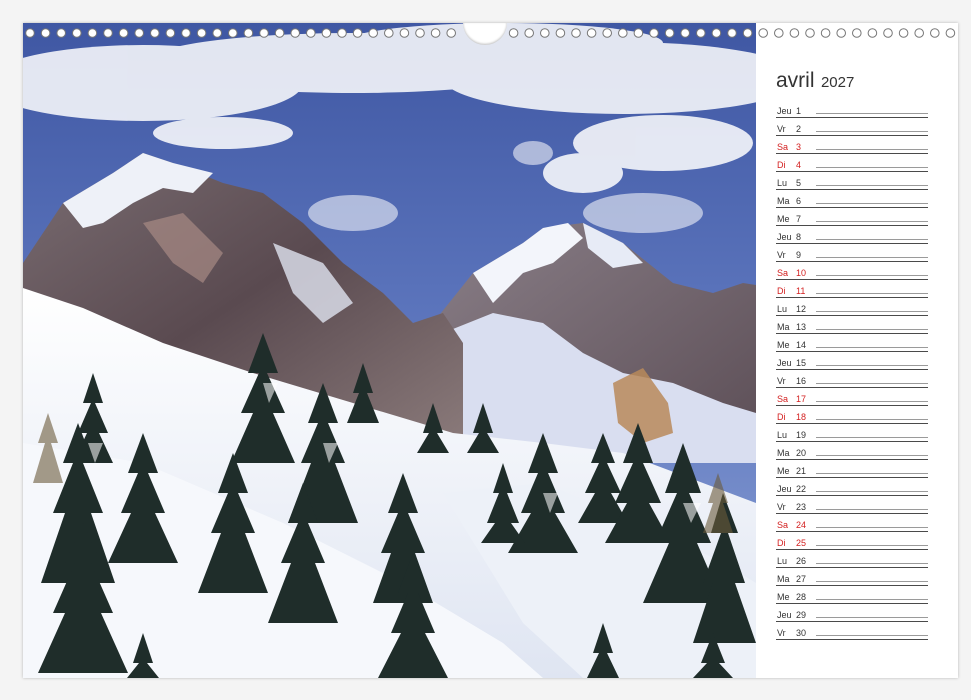 The height and width of the screenshot is (700, 971). What do you see at coordinates (783, 399) in the screenshot?
I see `day-name: Sa` at bounding box center [783, 399].